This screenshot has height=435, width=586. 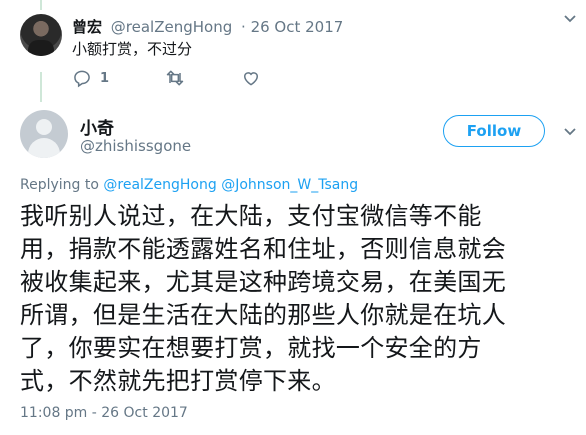 What do you see at coordinates (263, 282) in the screenshot?
I see `tweet-text-line: 被收集起来，尤其是这种跨境交易，在美国无` at bounding box center [263, 282].